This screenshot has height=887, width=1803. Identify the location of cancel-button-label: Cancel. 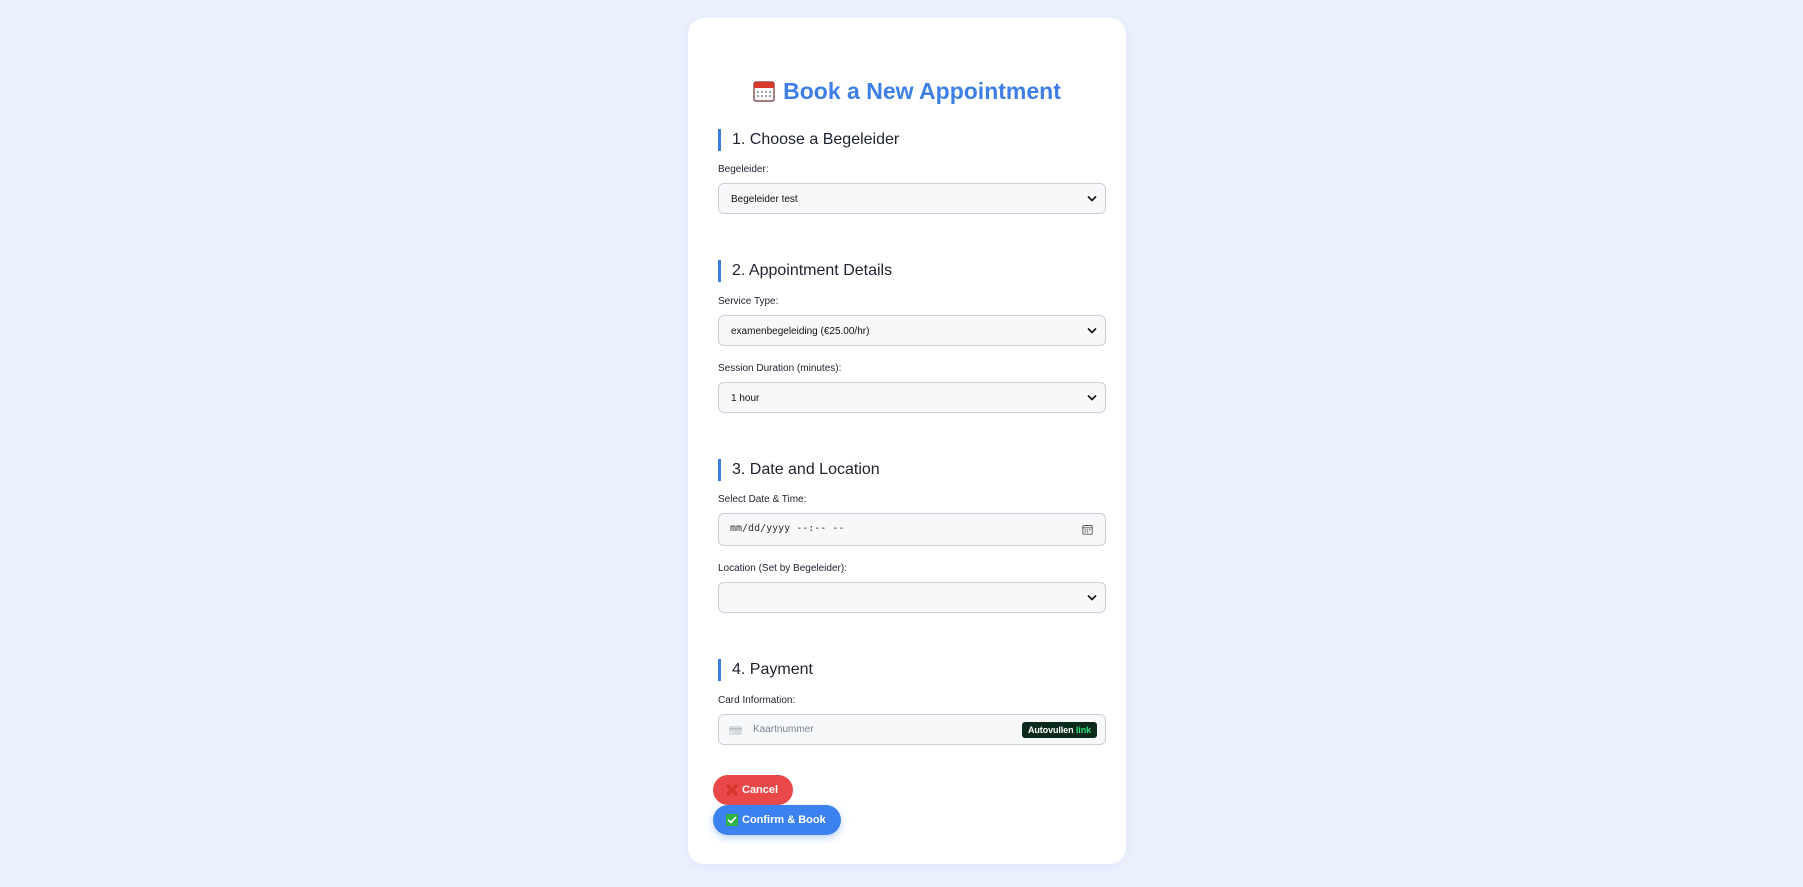
(760, 790).